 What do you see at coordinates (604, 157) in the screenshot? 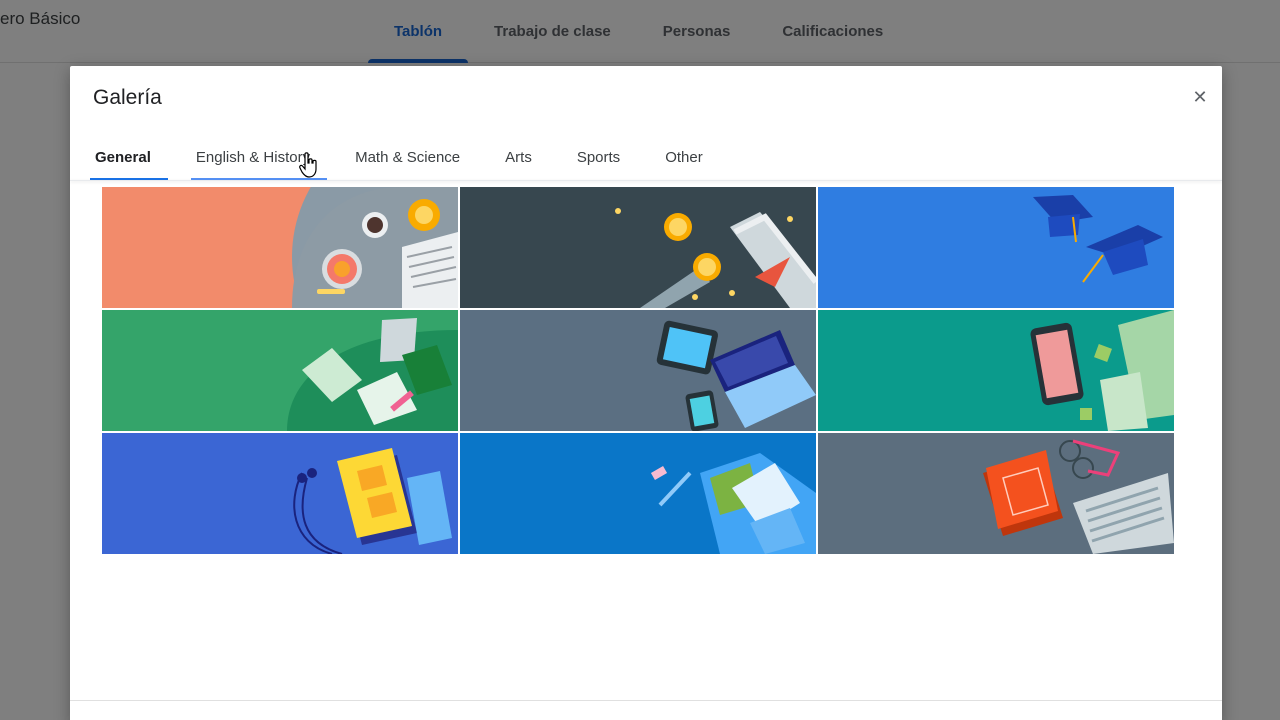
I see `tab-sports: Sports` at bounding box center [604, 157].